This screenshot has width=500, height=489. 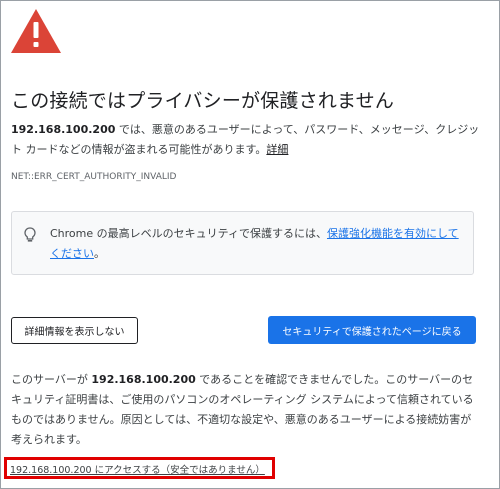 I want to click on hide-details-button: 詳細情報を表示しない, so click(x=74, y=330).